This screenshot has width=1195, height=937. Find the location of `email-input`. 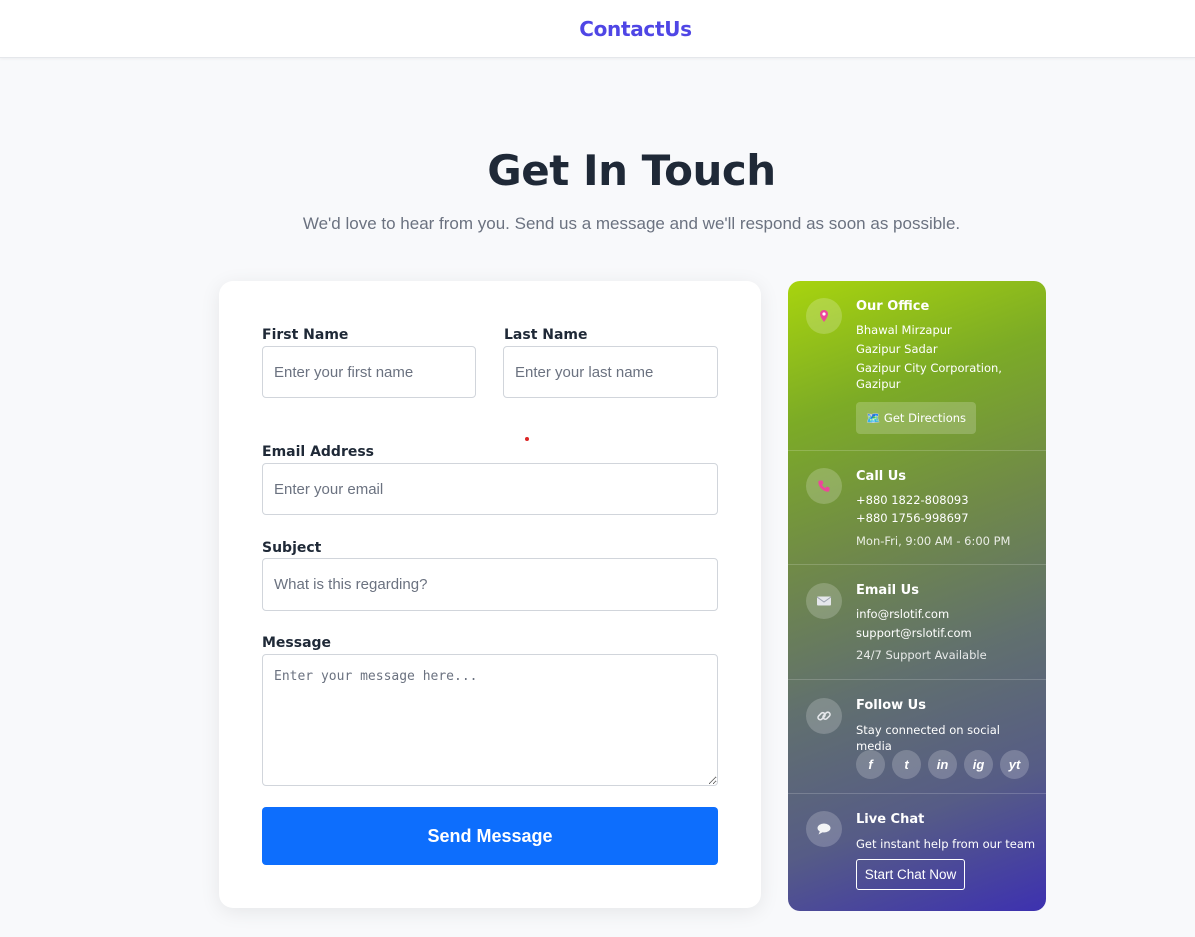

email-input is located at coordinates (490, 489).